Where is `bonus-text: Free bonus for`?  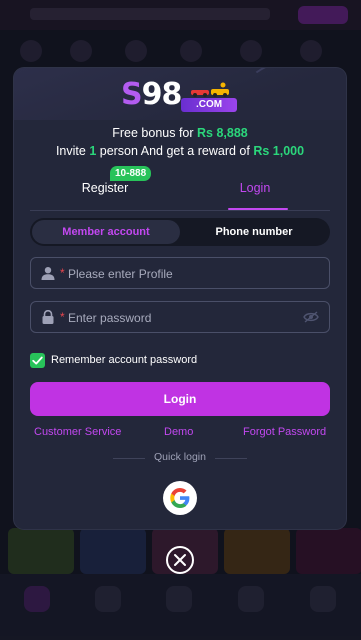
bonus-text: Free bonus for is located at coordinates (155, 133).